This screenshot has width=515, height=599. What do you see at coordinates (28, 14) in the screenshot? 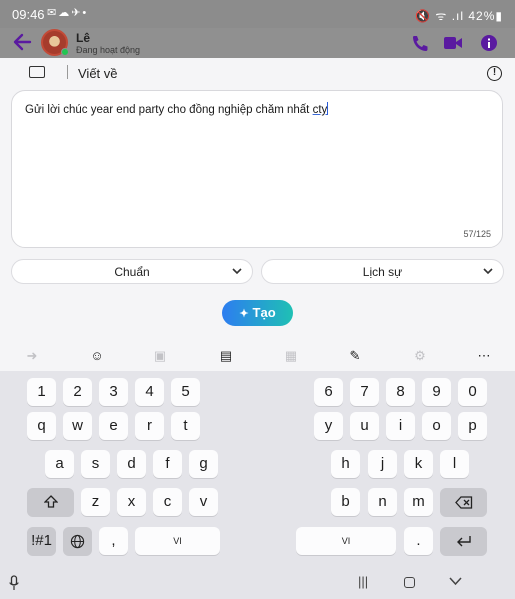
I see `status-time: 09:46` at bounding box center [28, 14].